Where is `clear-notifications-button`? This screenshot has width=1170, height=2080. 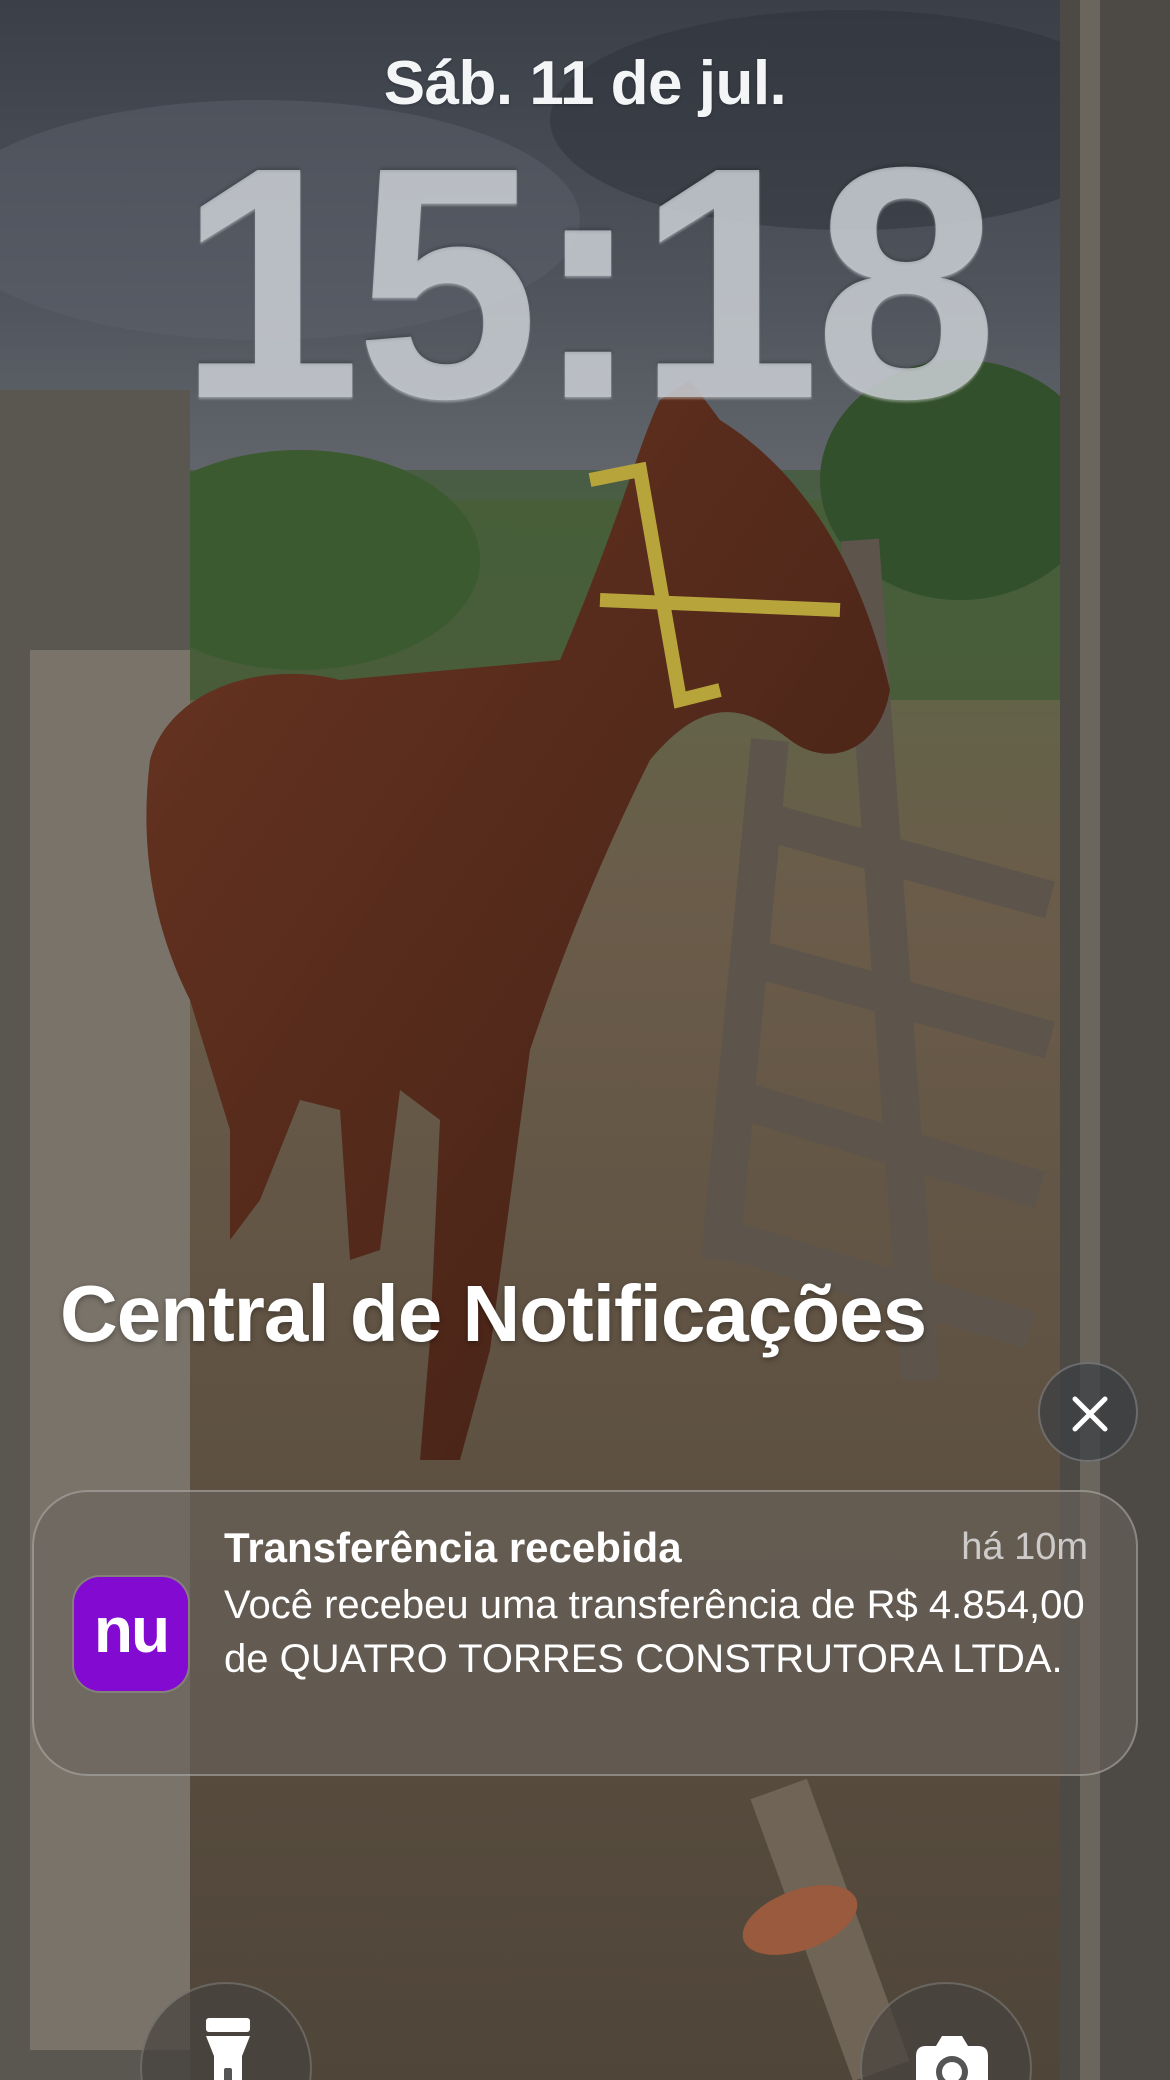
clear-notifications-button is located at coordinates (1088, 1412).